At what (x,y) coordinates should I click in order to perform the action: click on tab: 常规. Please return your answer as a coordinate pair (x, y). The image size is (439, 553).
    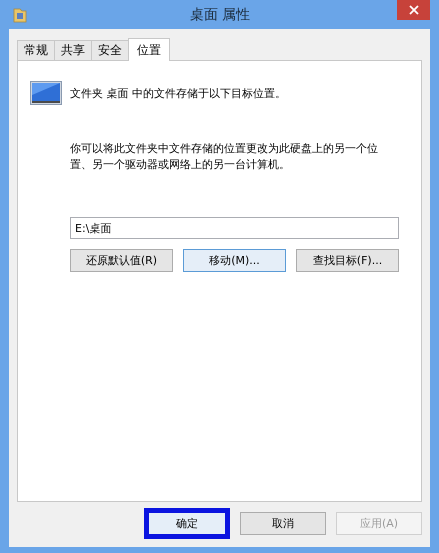
    Looking at the image, I should click on (36, 50).